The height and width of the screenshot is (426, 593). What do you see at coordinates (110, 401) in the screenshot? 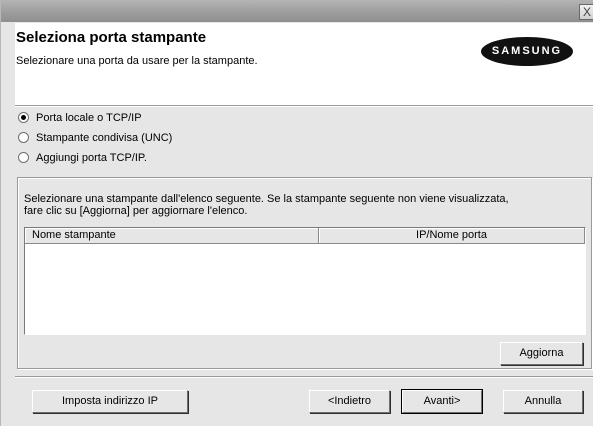
I see `set-ip-address-button: Imposta indirizzo IP` at bounding box center [110, 401].